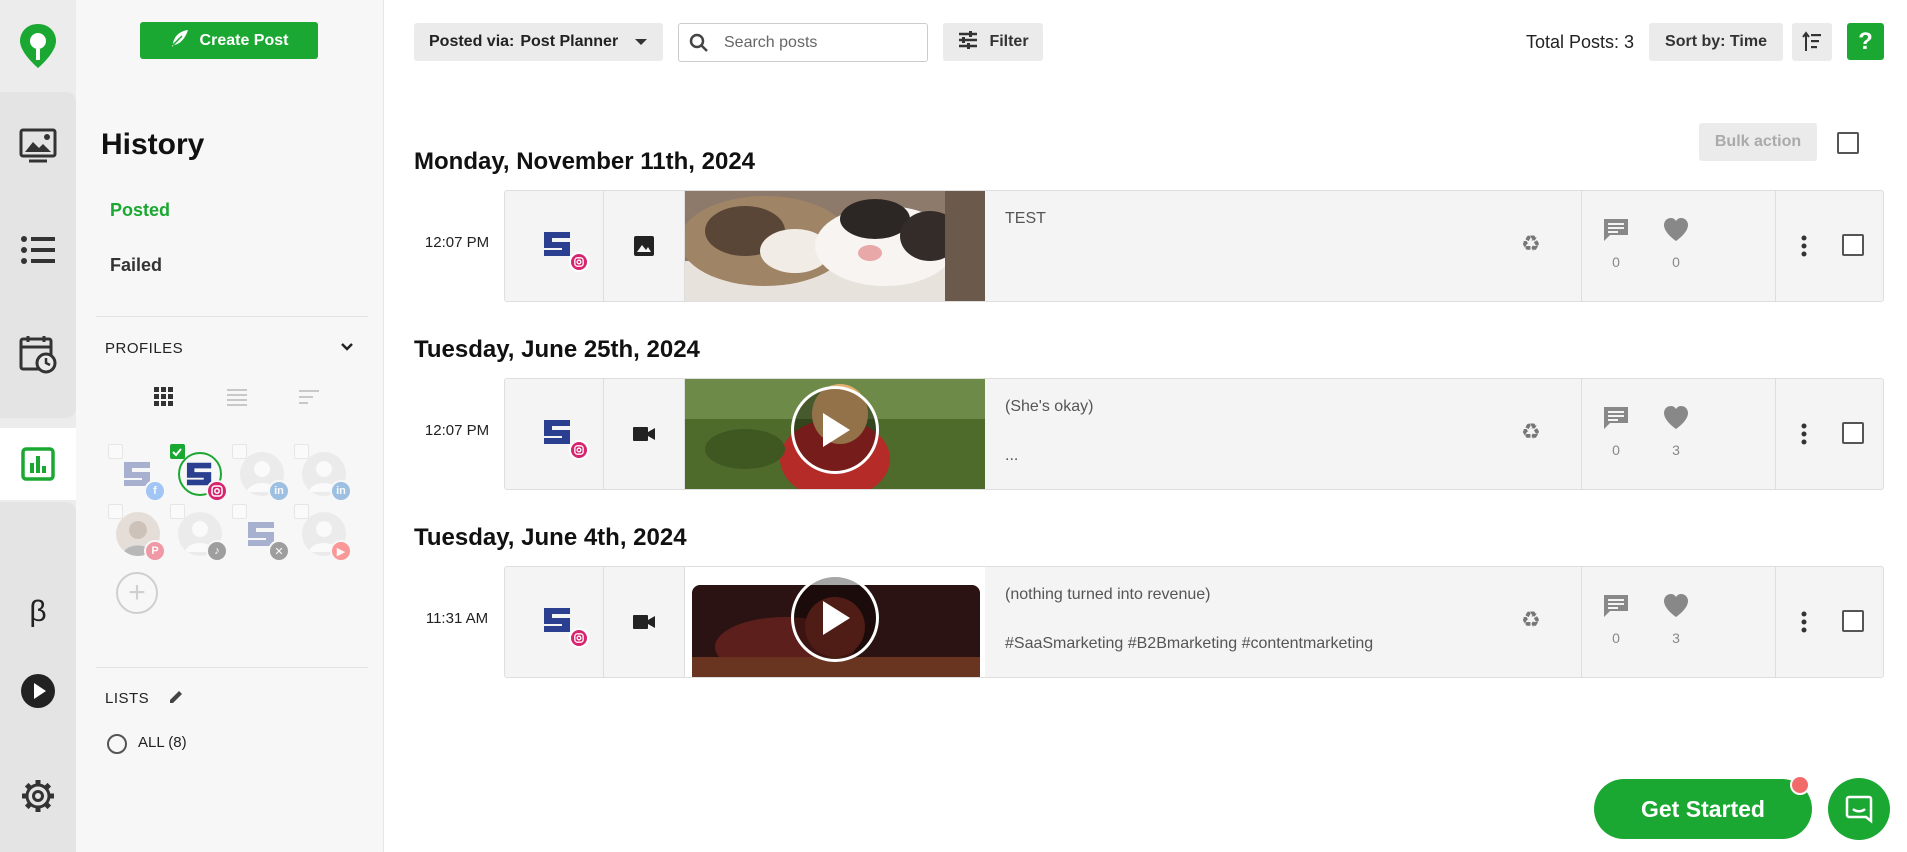  What do you see at coordinates (38, 612) in the screenshot?
I see `beta-icon: β` at bounding box center [38, 612].